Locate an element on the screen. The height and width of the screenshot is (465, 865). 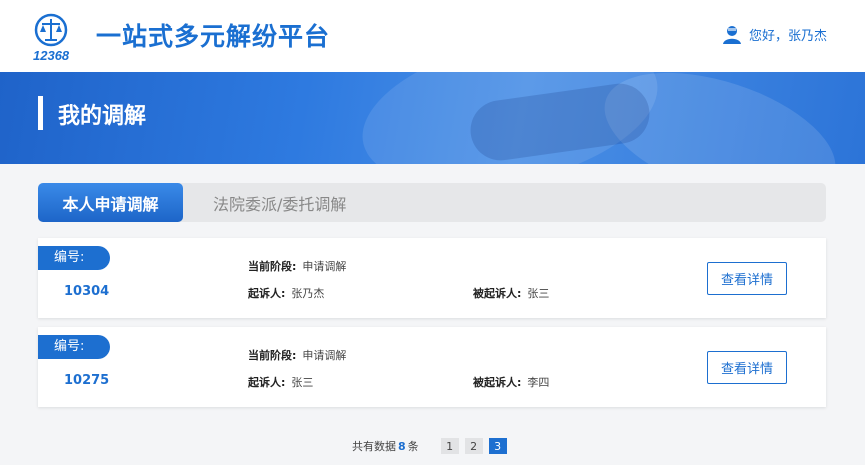
pagination-suffix: 条 is located at coordinates (413, 446).